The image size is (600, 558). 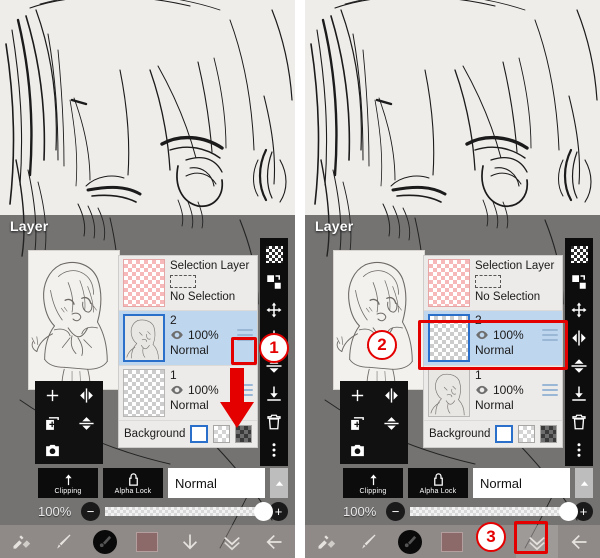 I want to click on background-swatch-light-checker, so click(x=526, y=434).